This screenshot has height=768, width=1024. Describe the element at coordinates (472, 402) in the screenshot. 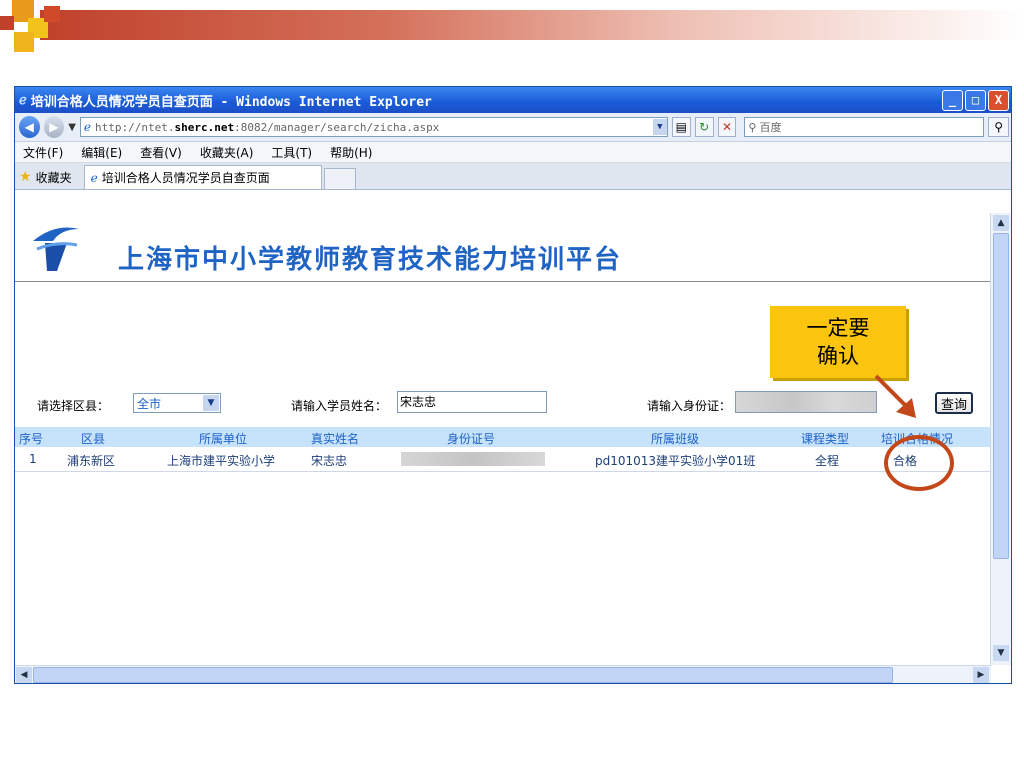

I see `name-input: 宋志忠` at that location.